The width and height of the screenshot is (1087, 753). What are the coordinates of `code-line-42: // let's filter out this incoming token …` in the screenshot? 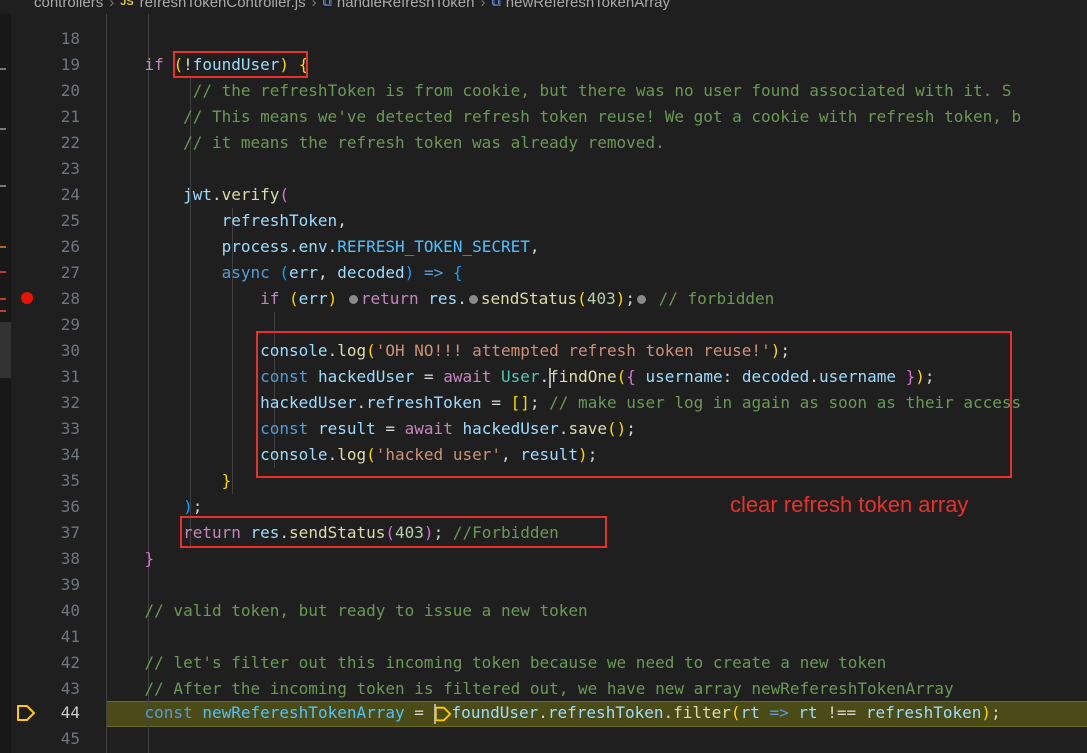 It's located at (496, 663).